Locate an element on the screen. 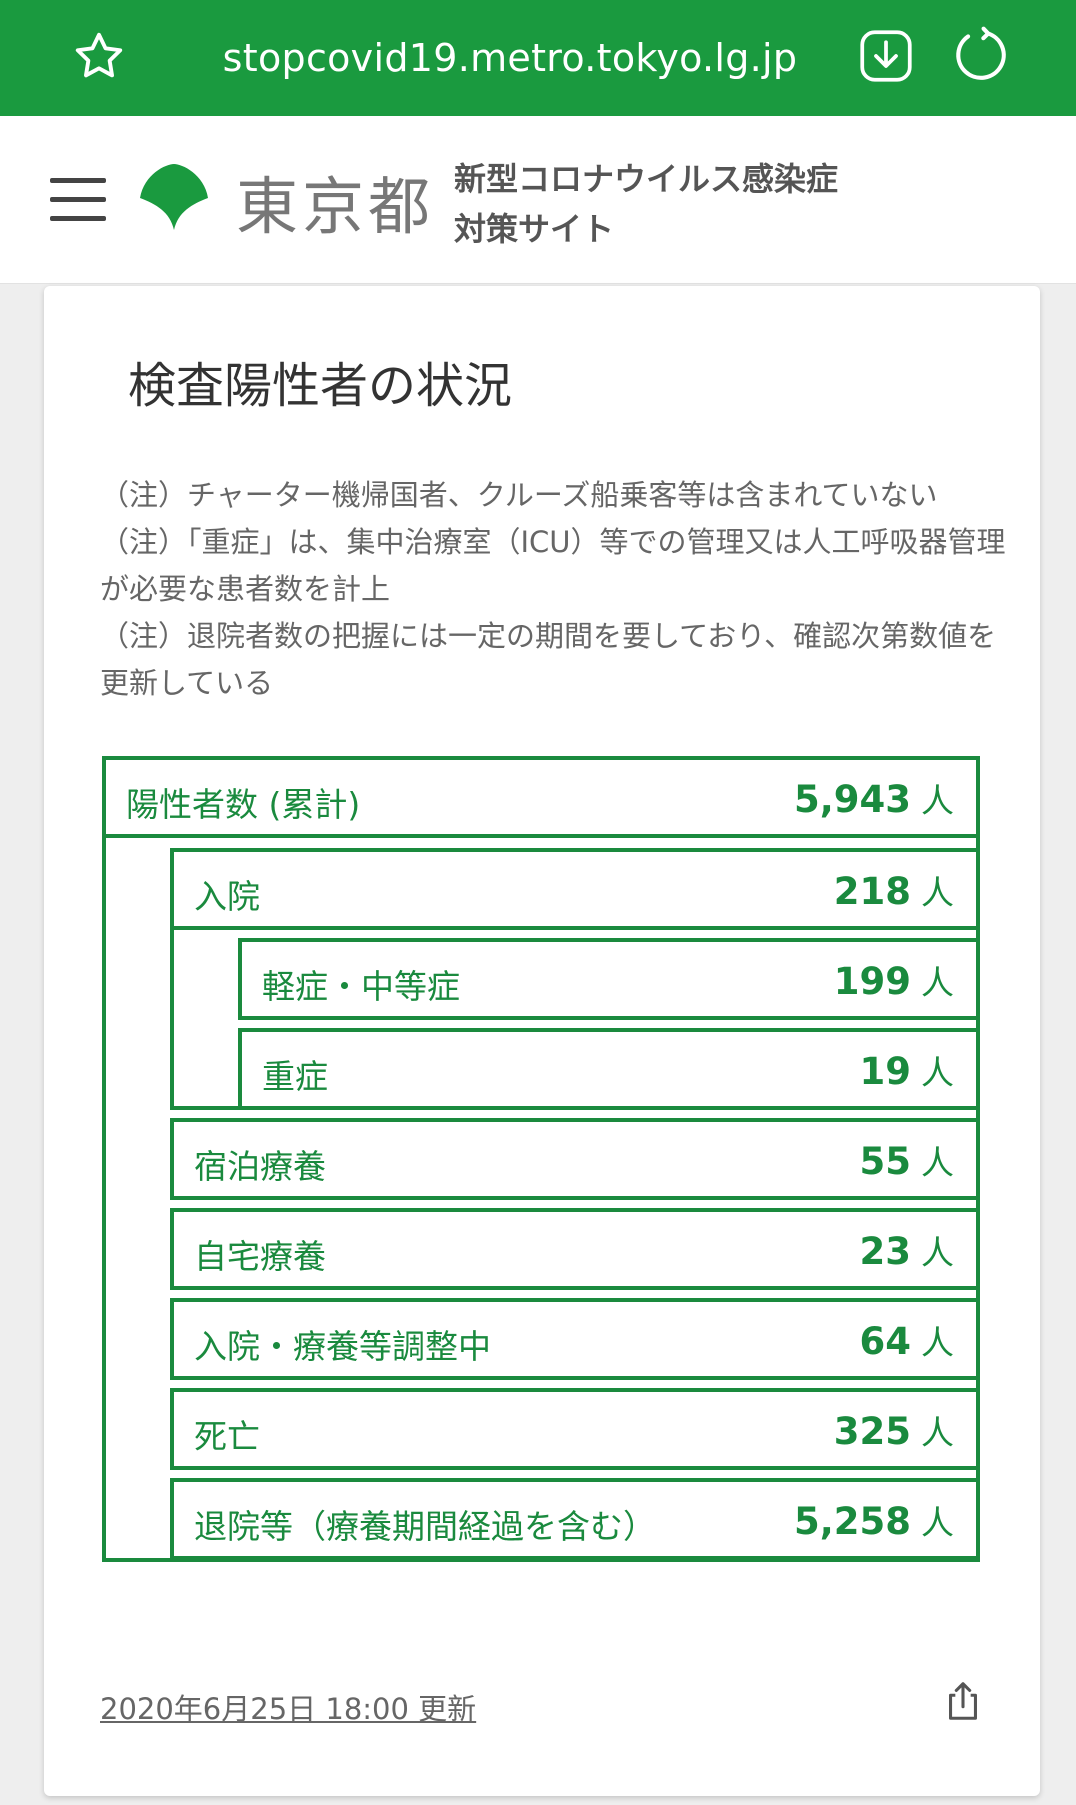  site-title-line2: 対策サイト is located at coordinates (534, 229).